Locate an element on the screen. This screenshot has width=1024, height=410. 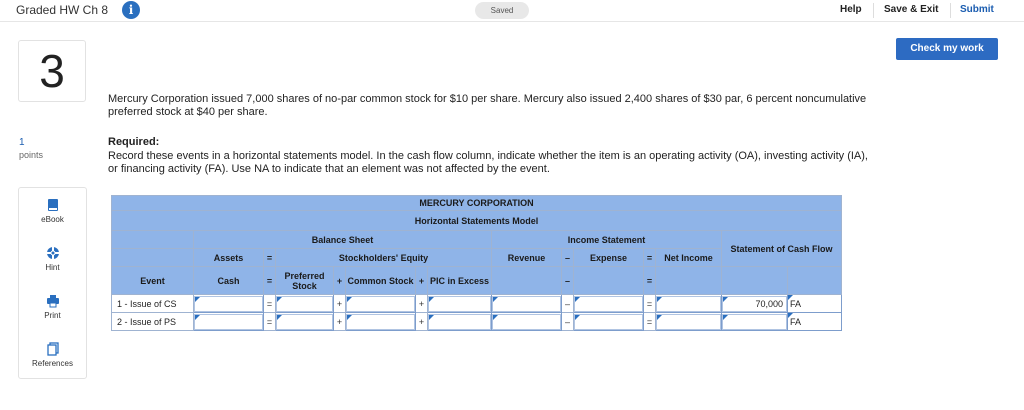
expense-header: Expense is located at coordinates (608, 257).